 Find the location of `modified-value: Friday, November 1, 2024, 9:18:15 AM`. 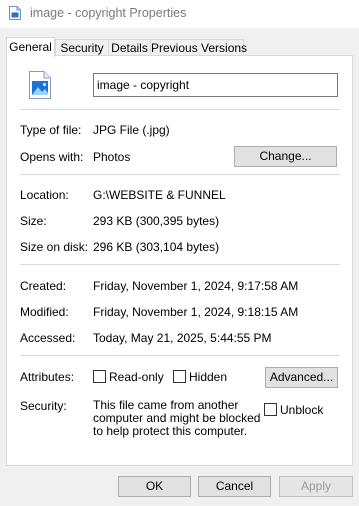

modified-value: Friday, November 1, 2024, 9:18:15 AM is located at coordinates (196, 312).